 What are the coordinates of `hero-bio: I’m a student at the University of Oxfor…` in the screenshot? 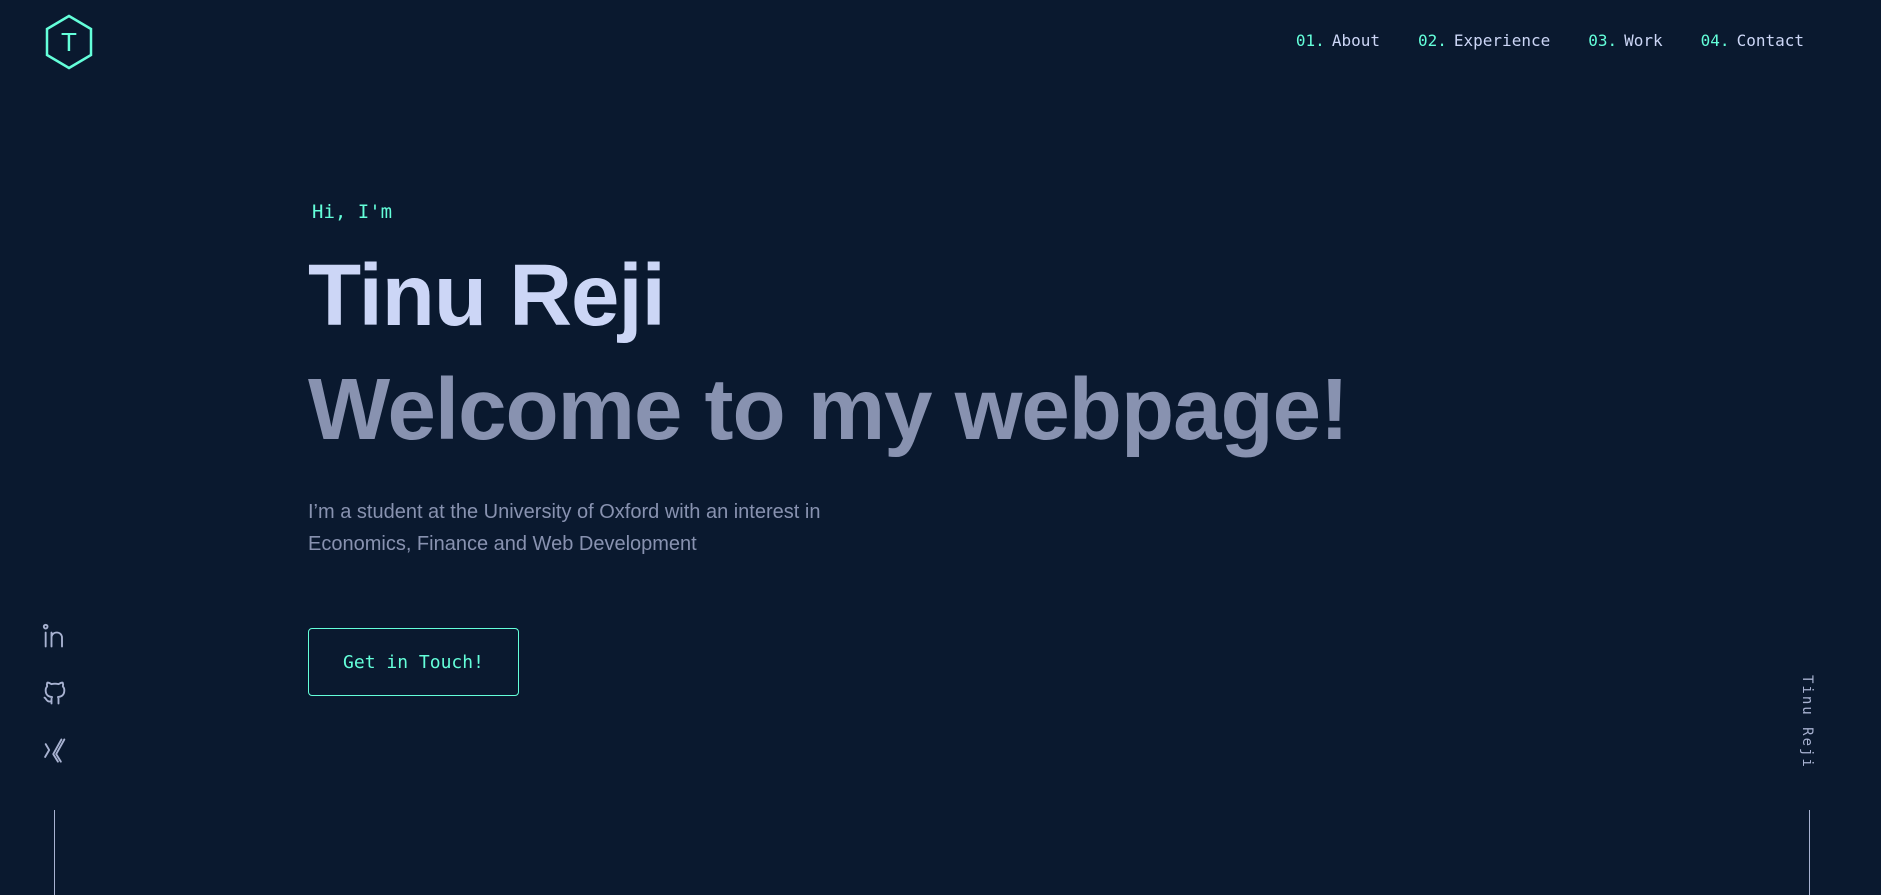 It's located at (564, 528).